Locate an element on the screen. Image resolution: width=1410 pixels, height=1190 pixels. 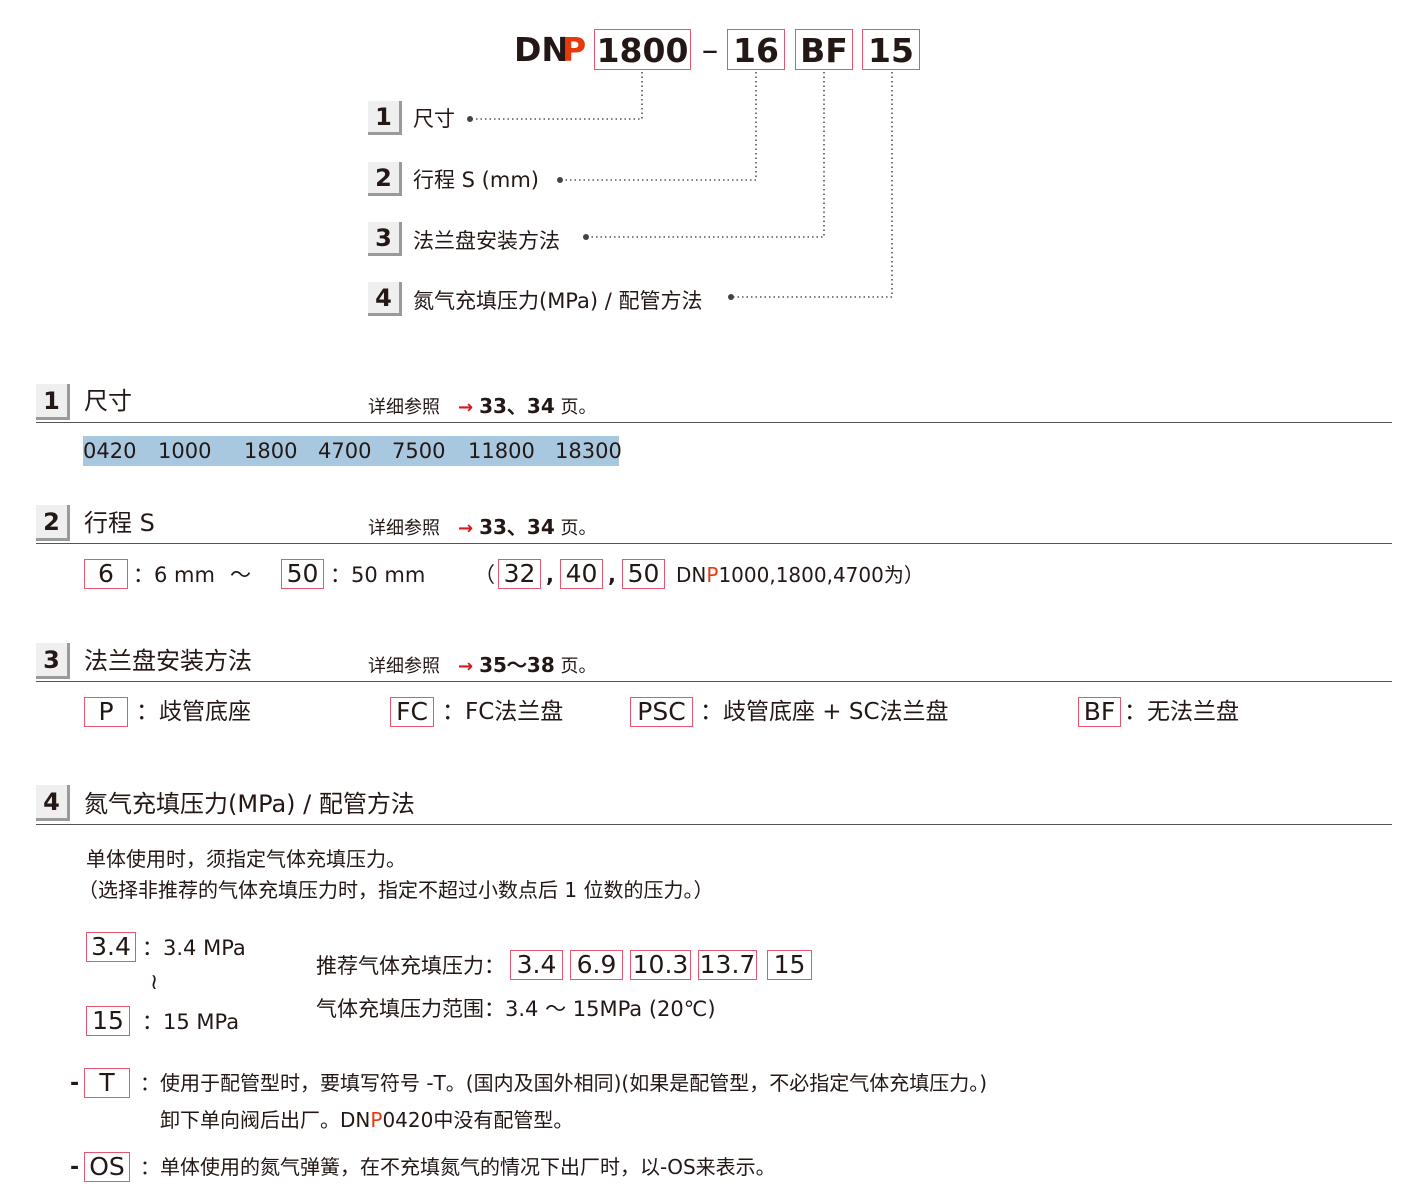
t-line-2-b: 0420中没有配管型。 is located at coordinates (478, 1120).